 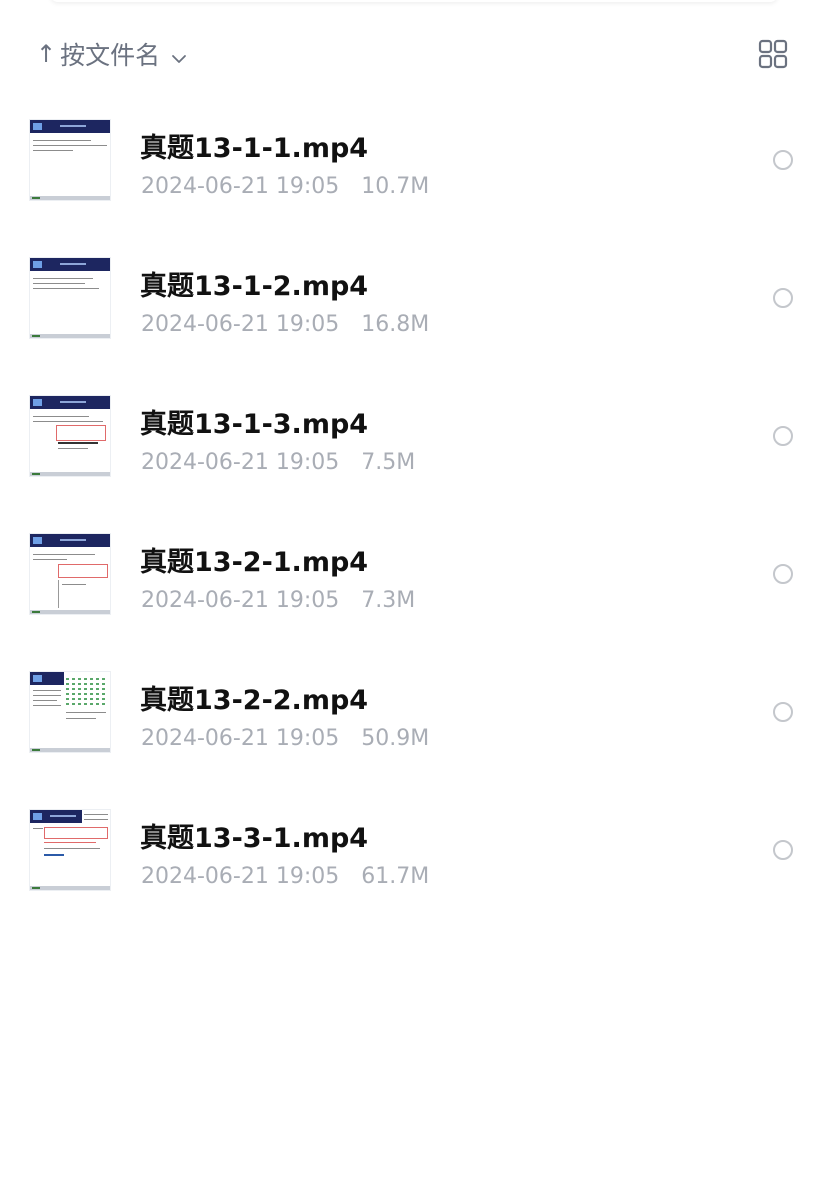 I want to click on file-meta: 2024-06-21 19:05 50.9M, so click(x=285, y=738).